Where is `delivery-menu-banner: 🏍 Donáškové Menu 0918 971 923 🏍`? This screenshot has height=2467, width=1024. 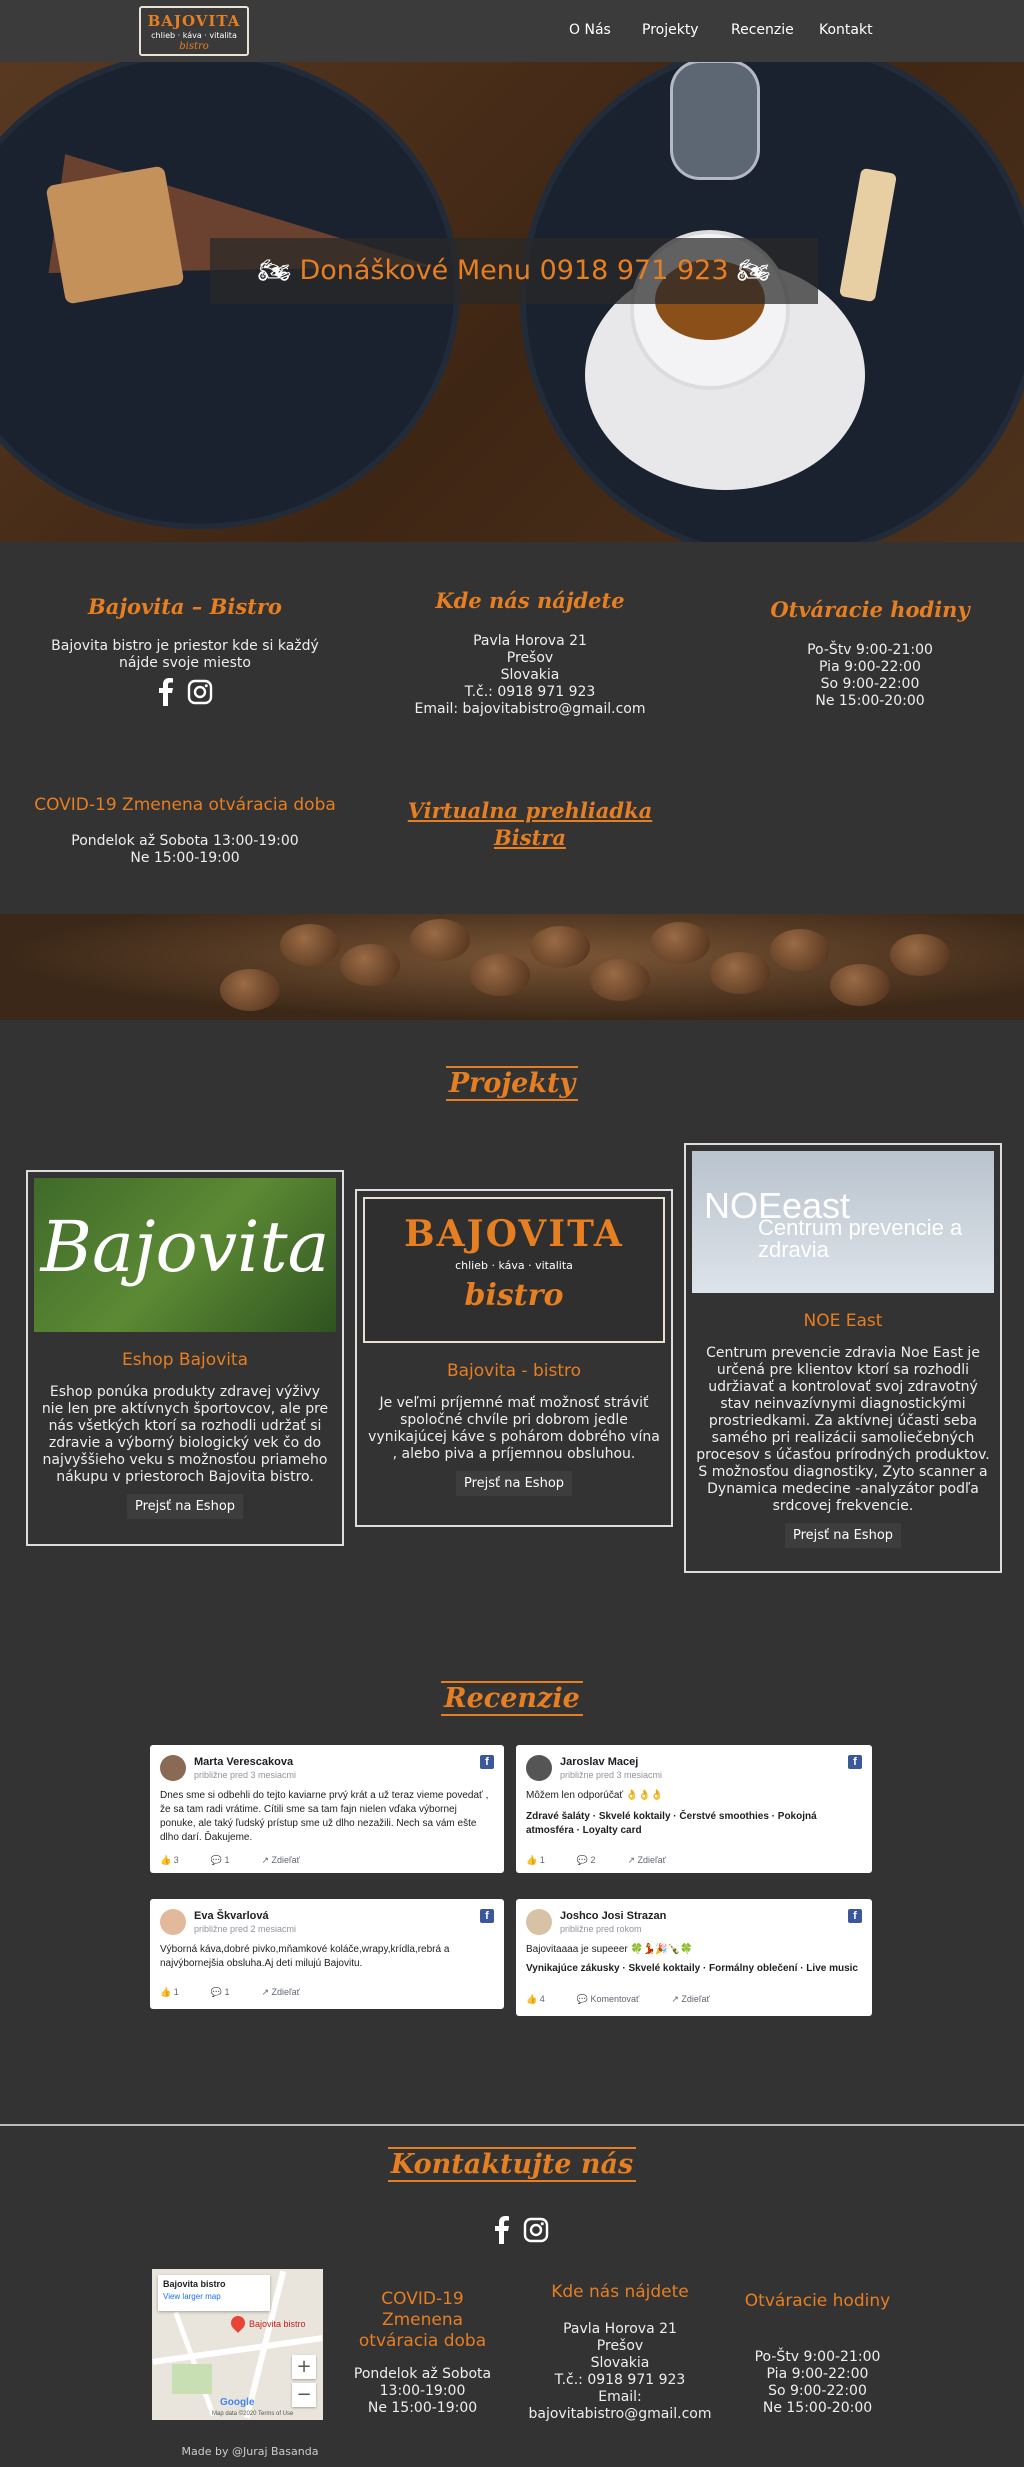 delivery-menu-banner: 🏍 Donáškové Menu 0918 971 923 🏍 is located at coordinates (514, 271).